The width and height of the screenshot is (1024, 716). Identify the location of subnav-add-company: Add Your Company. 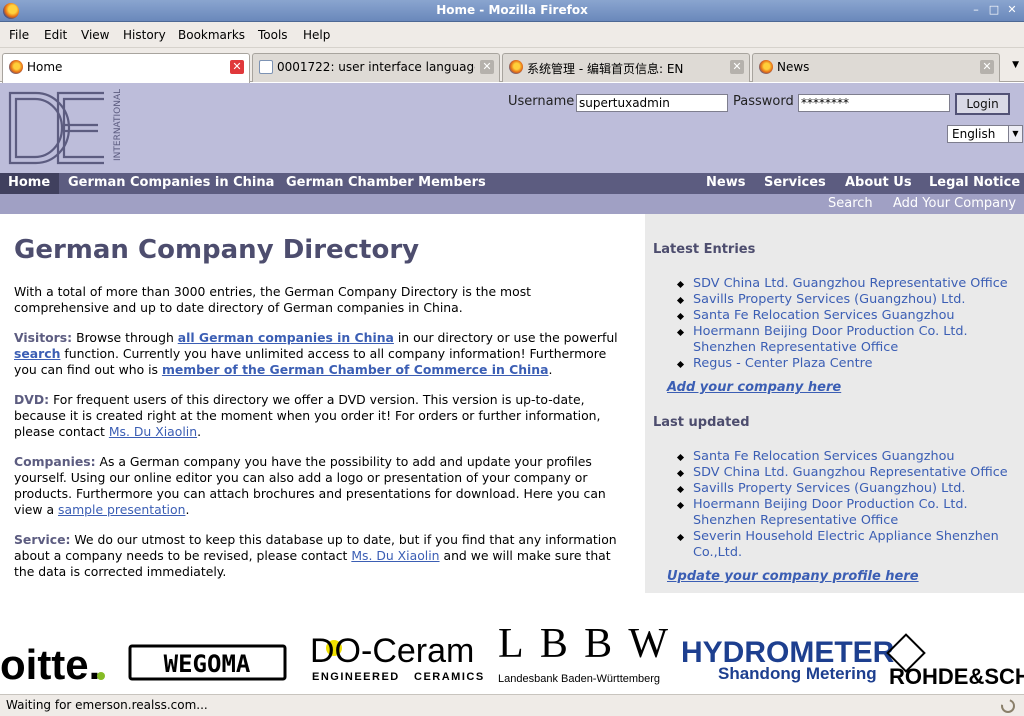
(954, 203).